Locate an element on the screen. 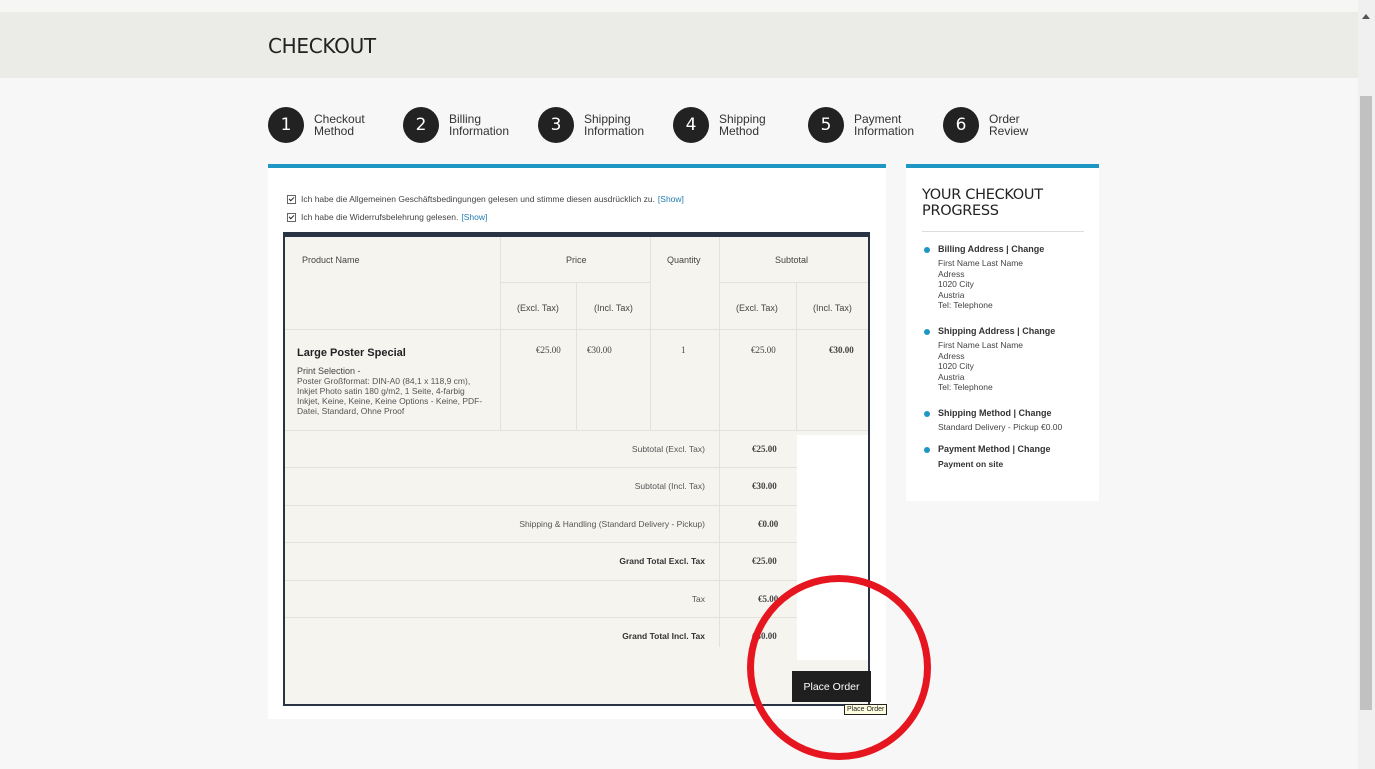 The height and width of the screenshot is (769, 1375). step-label: Billing Information is located at coordinates (479, 125).